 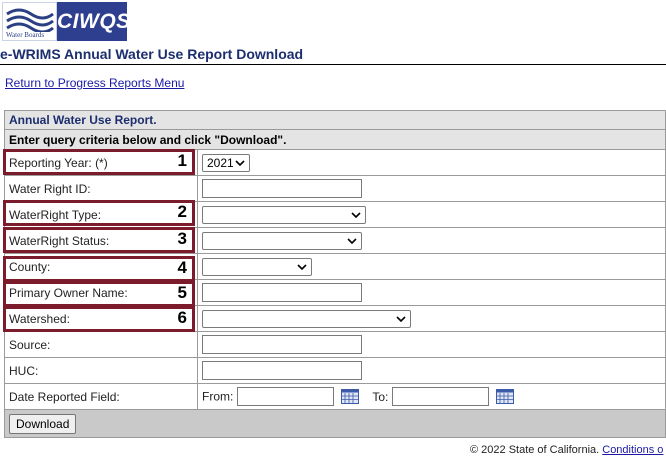 I want to click on row-watershed: Watershed:, so click(x=335, y=318).